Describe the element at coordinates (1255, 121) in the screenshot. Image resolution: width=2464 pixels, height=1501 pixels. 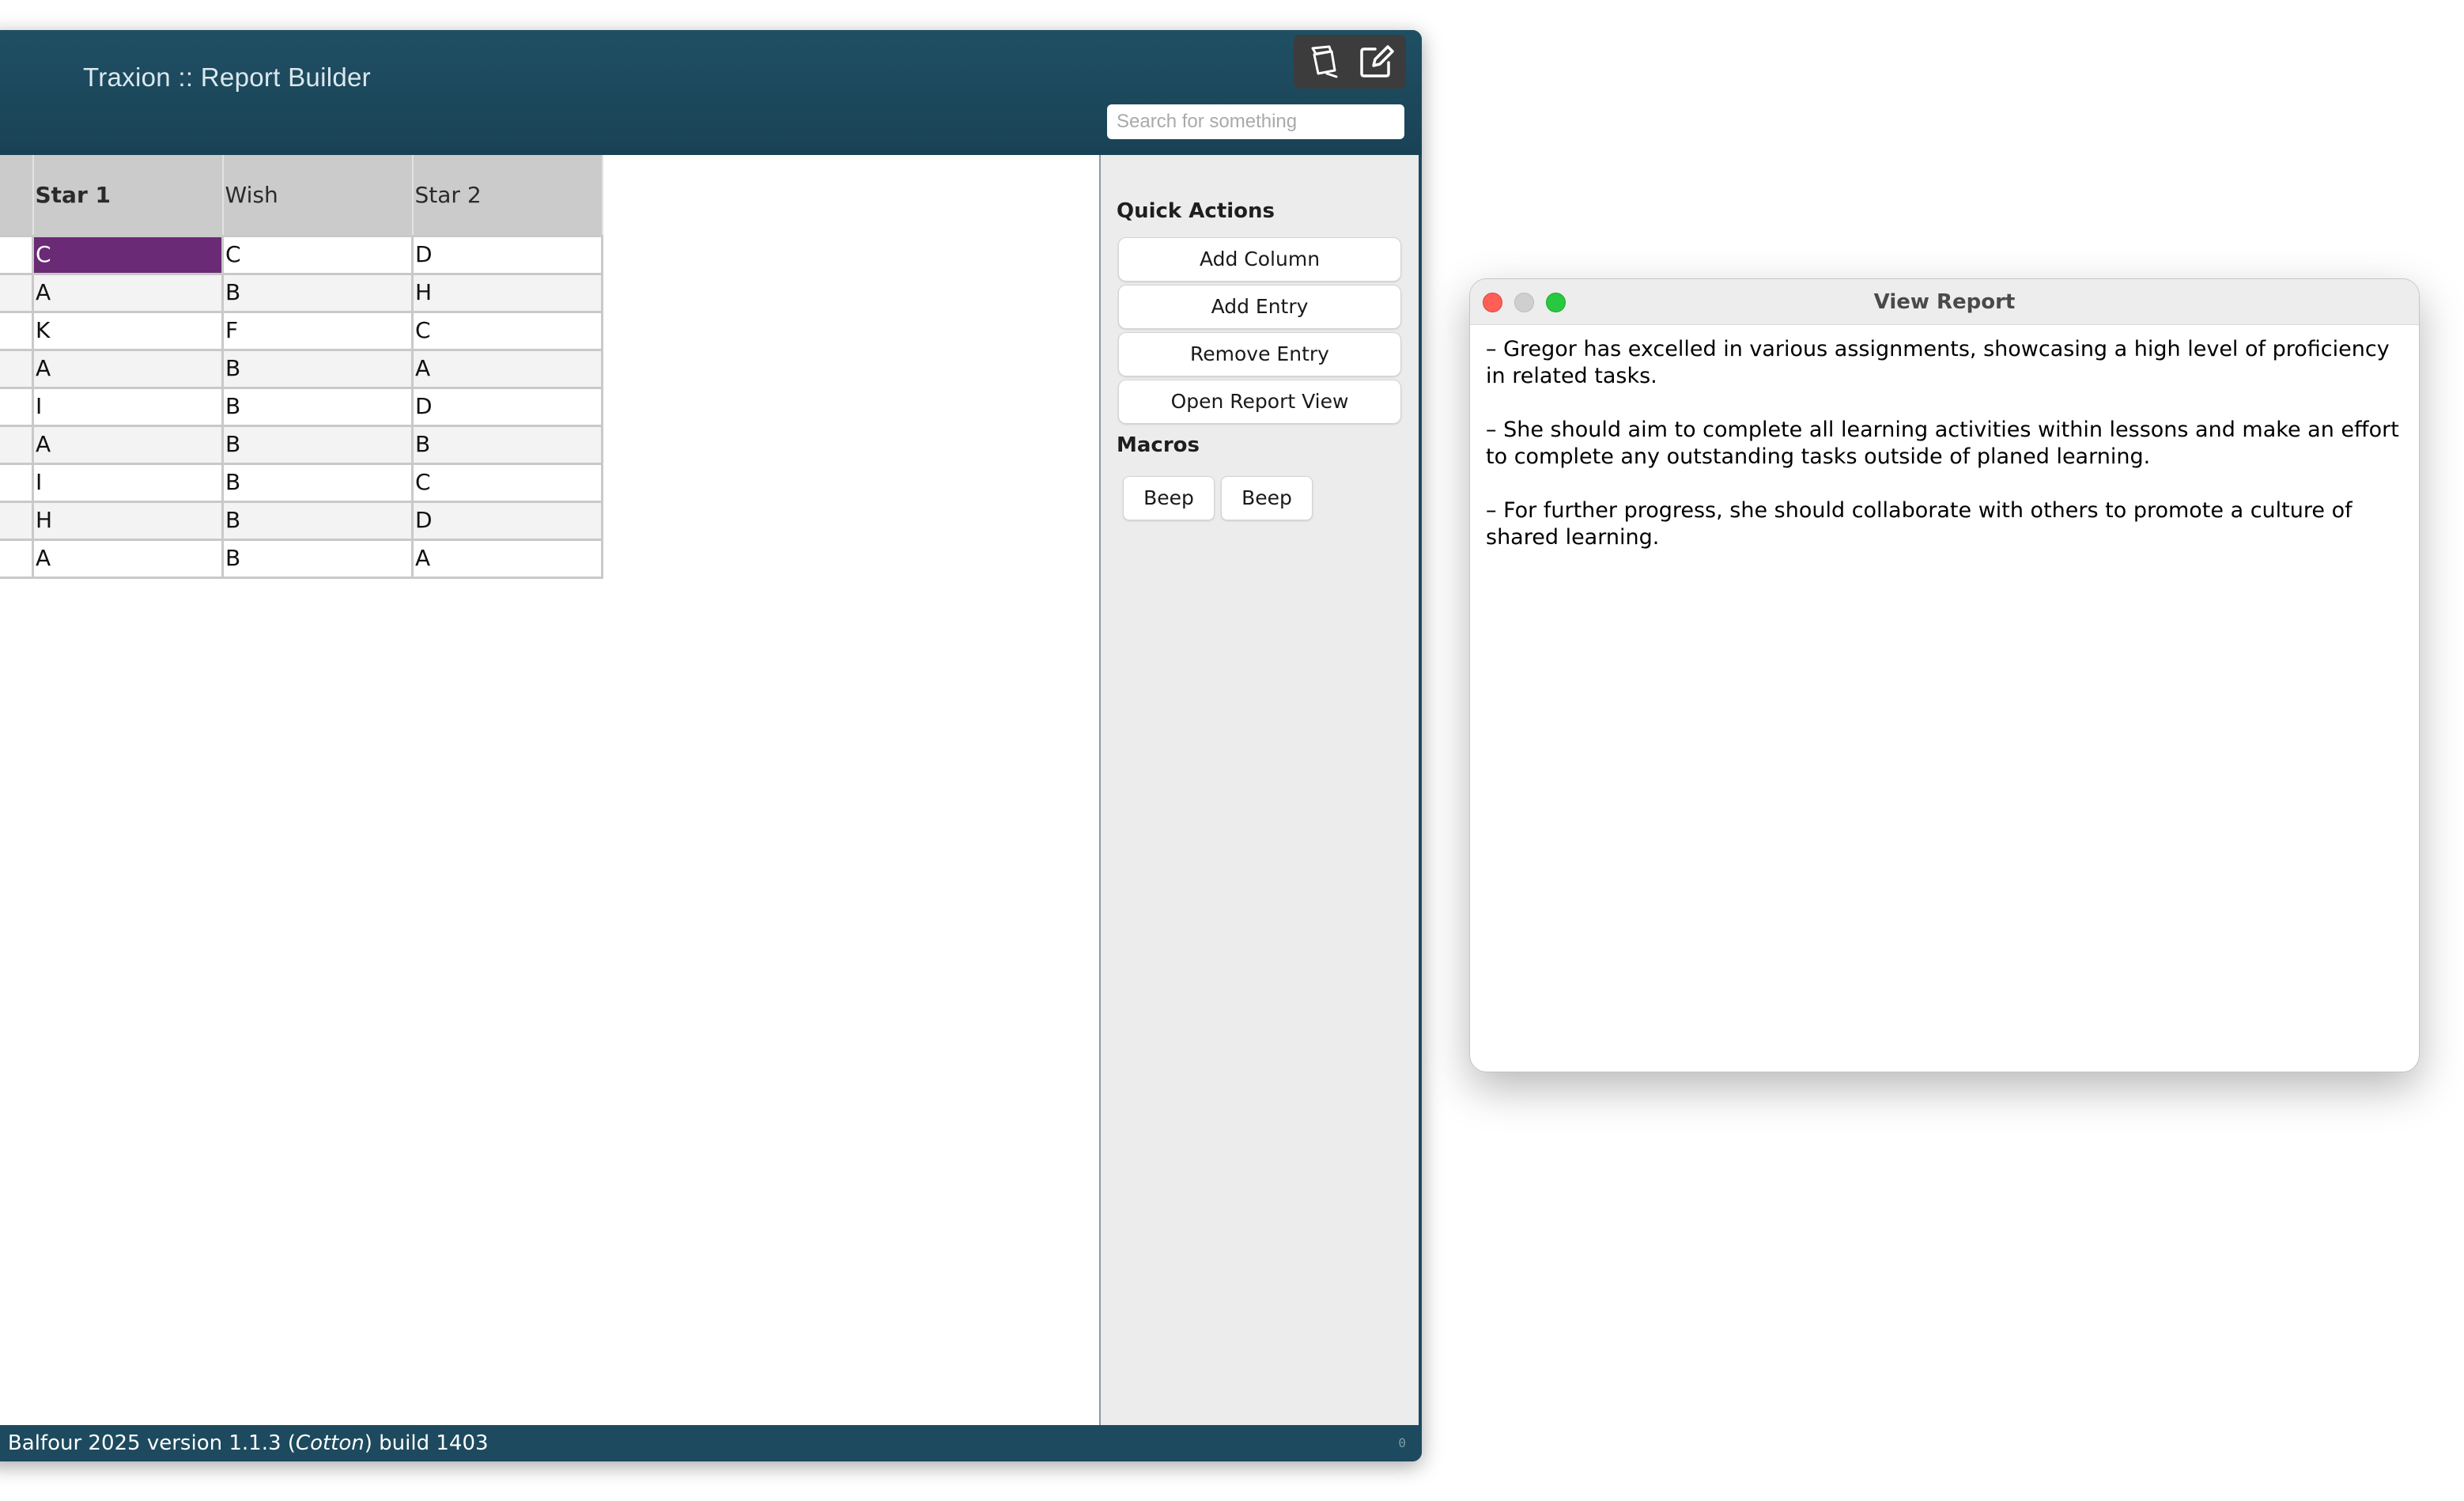
I see `search-input` at that location.